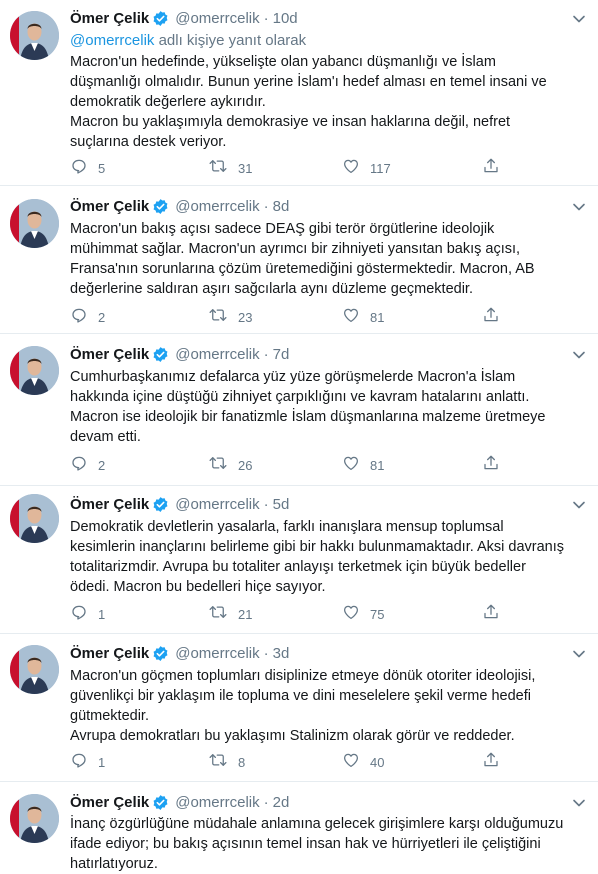 This screenshot has height=874, width=598. Describe the element at coordinates (377, 317) in the screenshot. I see `like-count: 81` at that location.